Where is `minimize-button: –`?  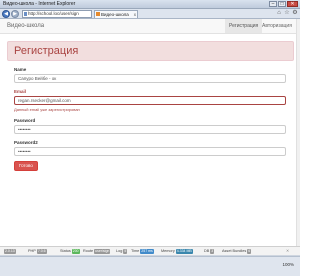
minimize-button: – is located at coordinates (273, 4).